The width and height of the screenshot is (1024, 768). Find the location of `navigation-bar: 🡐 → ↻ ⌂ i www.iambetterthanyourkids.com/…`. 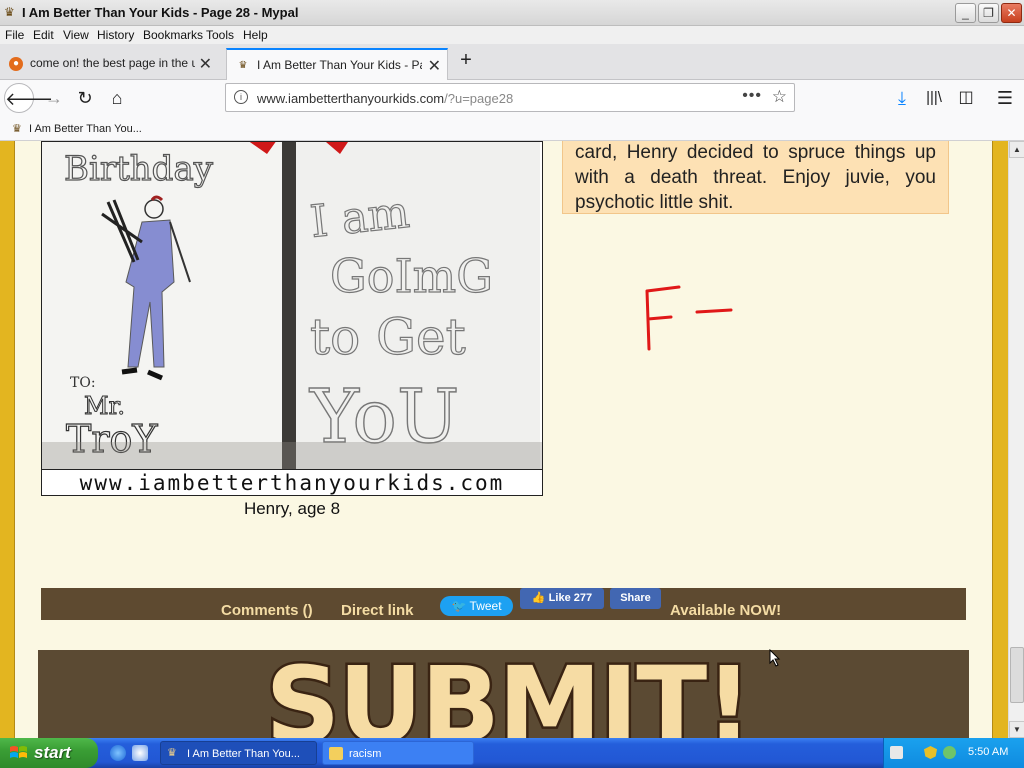

navigation-bar: 🡐 → ↻ ⌂ i www.iambetterthanyourkids.com/… is located at coordinates (512, 98).